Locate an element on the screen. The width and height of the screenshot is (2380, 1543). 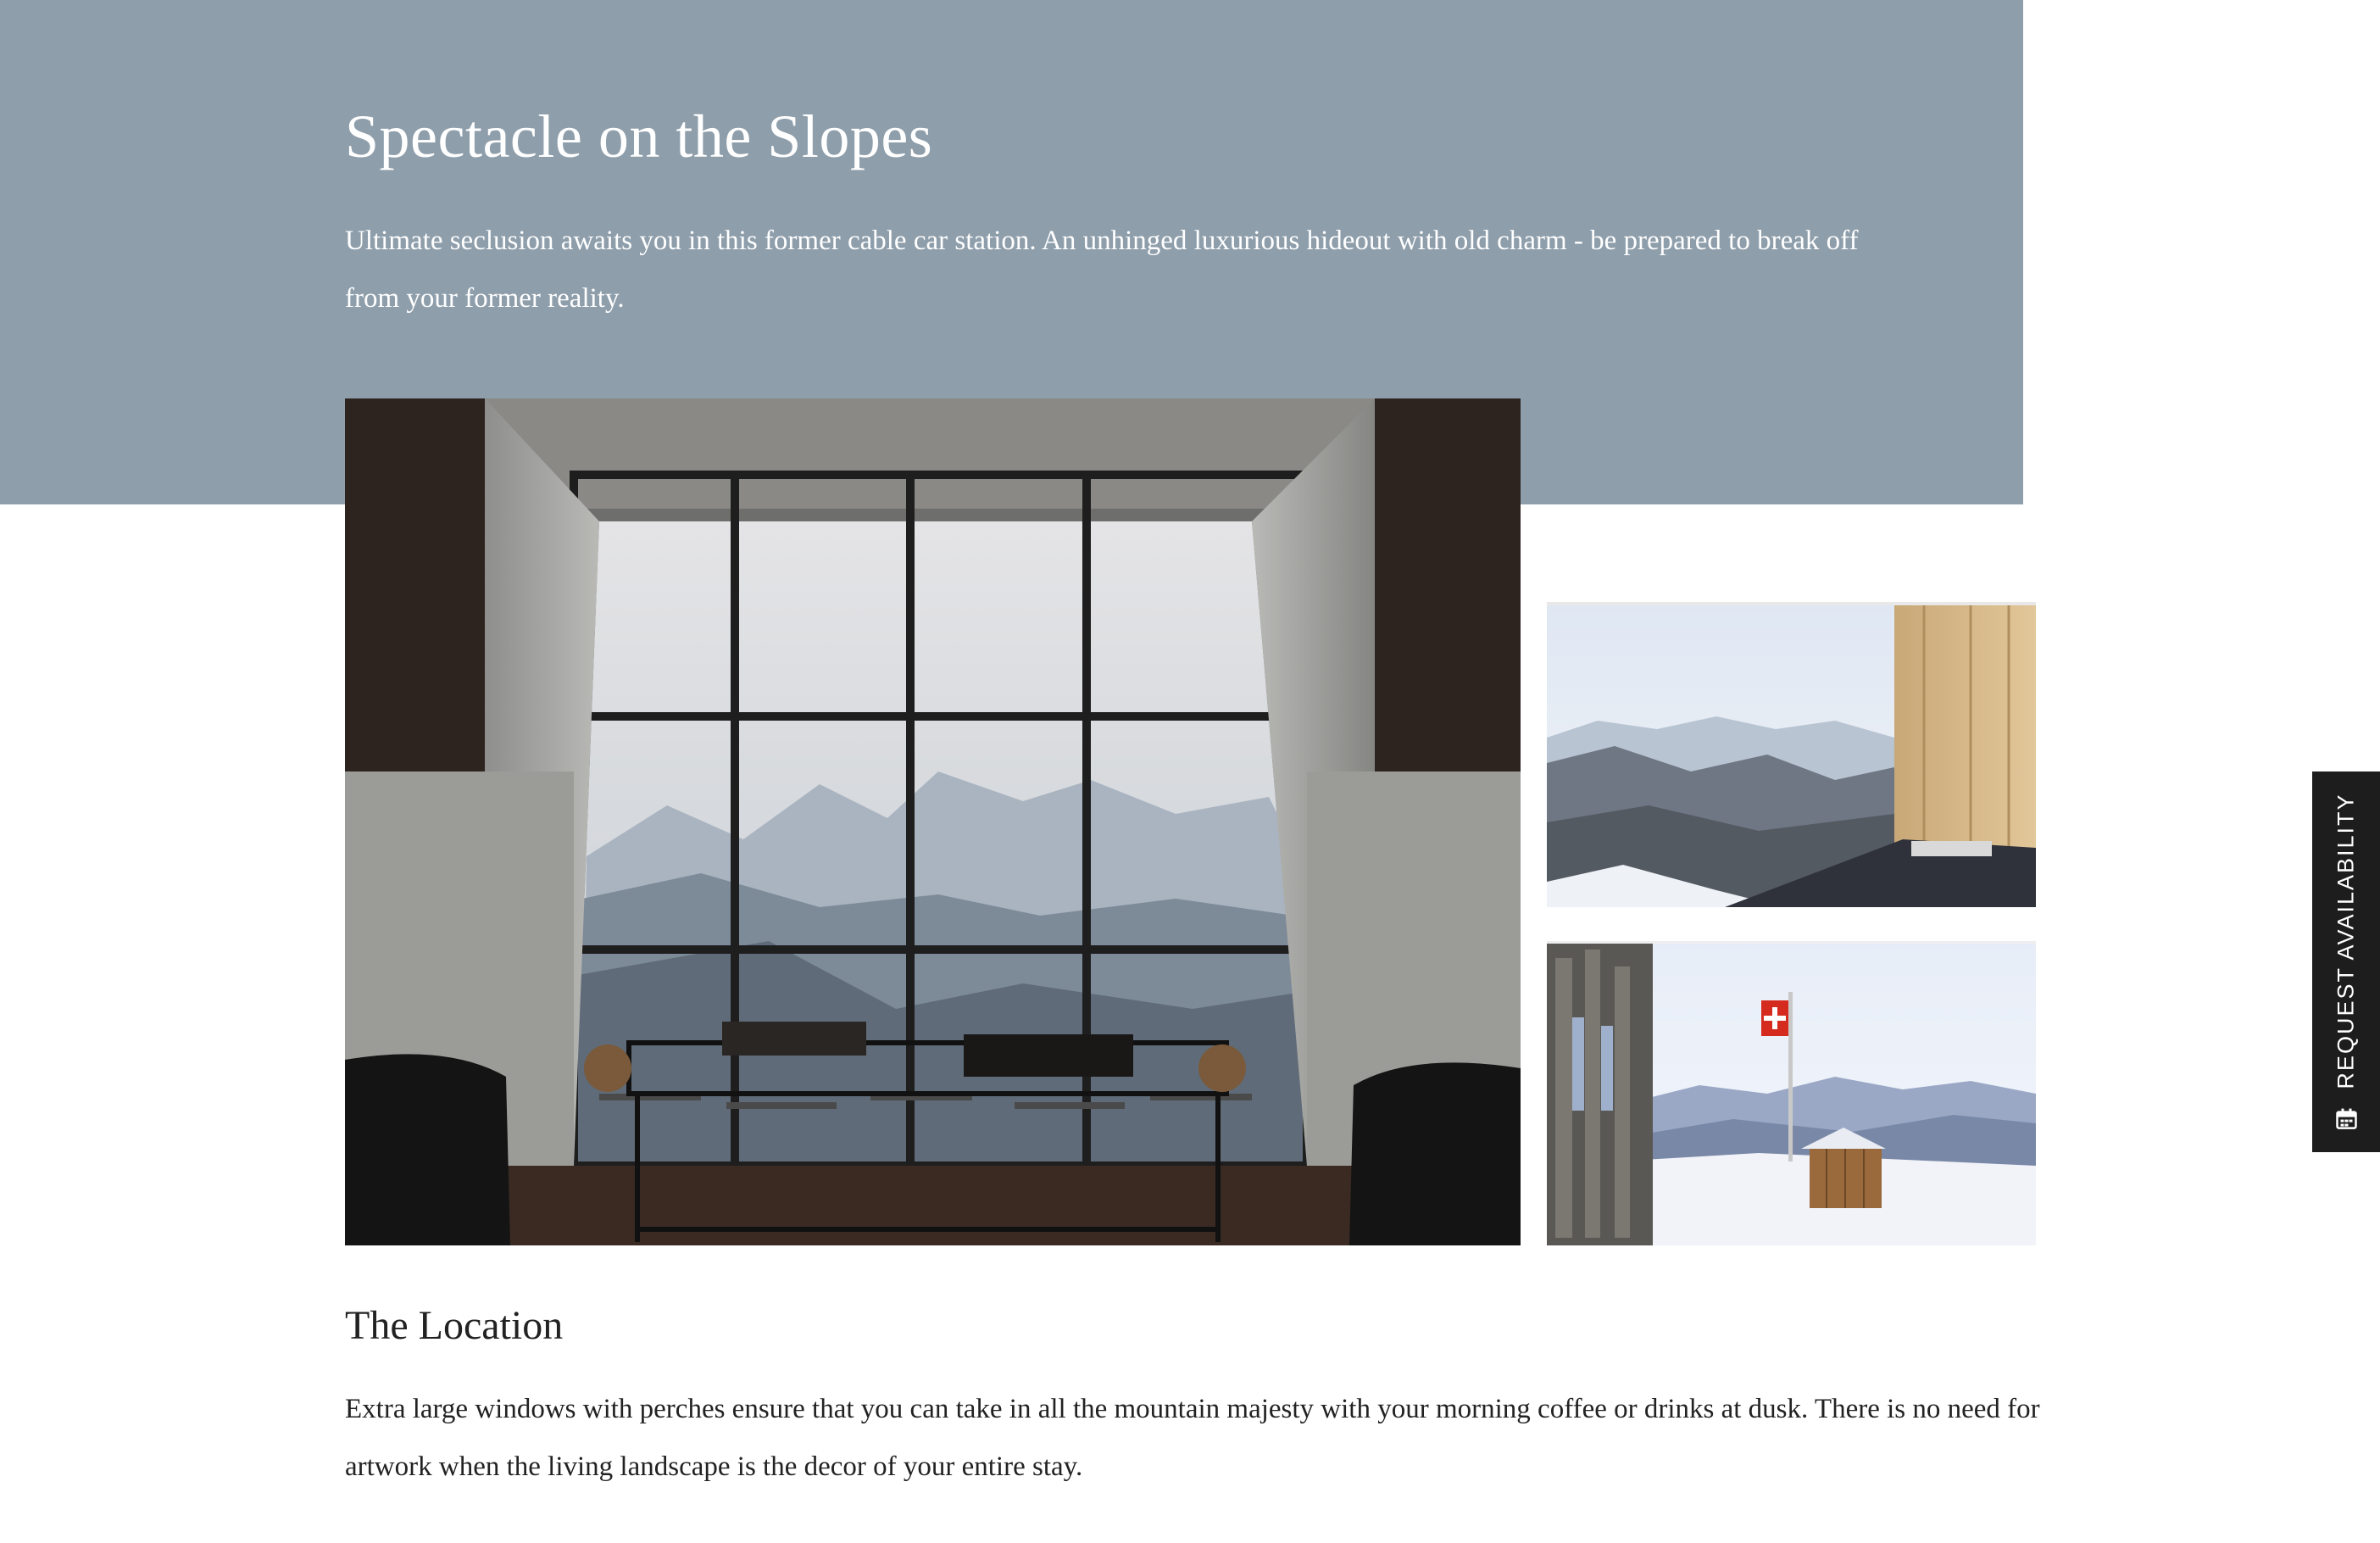
request-availability-button: REQUEST AVAILABILITY is located at coordinates (2346, 962).